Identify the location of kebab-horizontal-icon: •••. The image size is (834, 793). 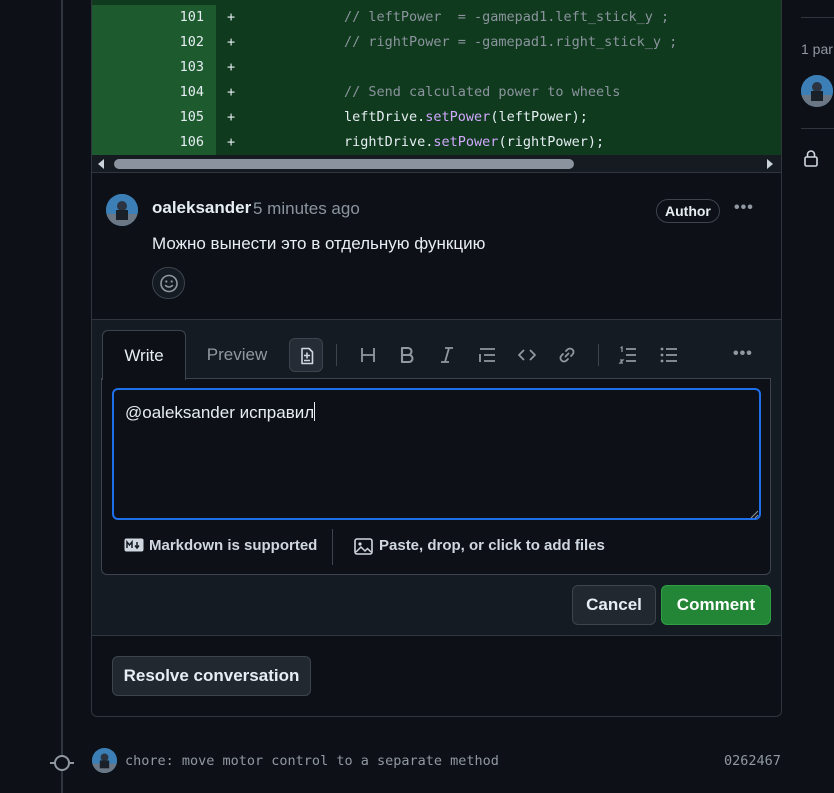
(744, 208).